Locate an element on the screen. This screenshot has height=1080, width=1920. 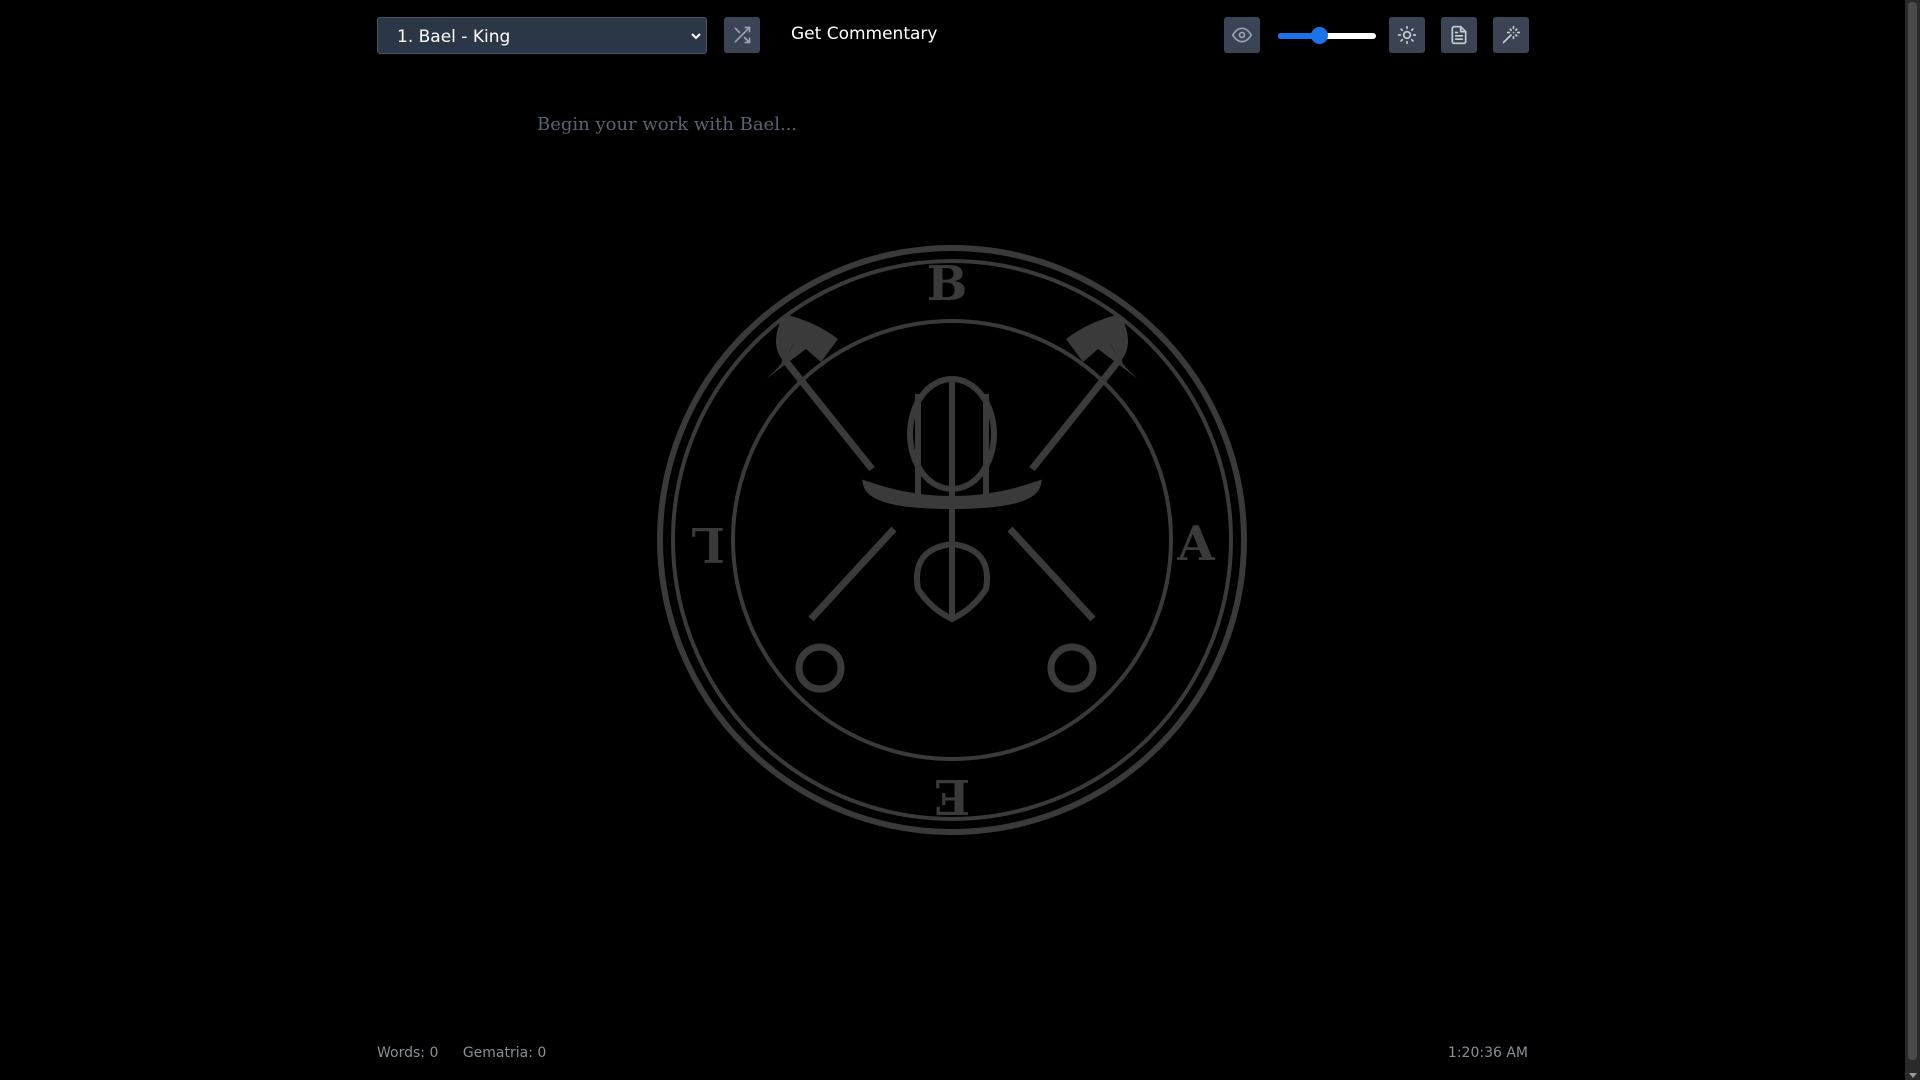
scrollbar is located at coordinates (1912, 540).